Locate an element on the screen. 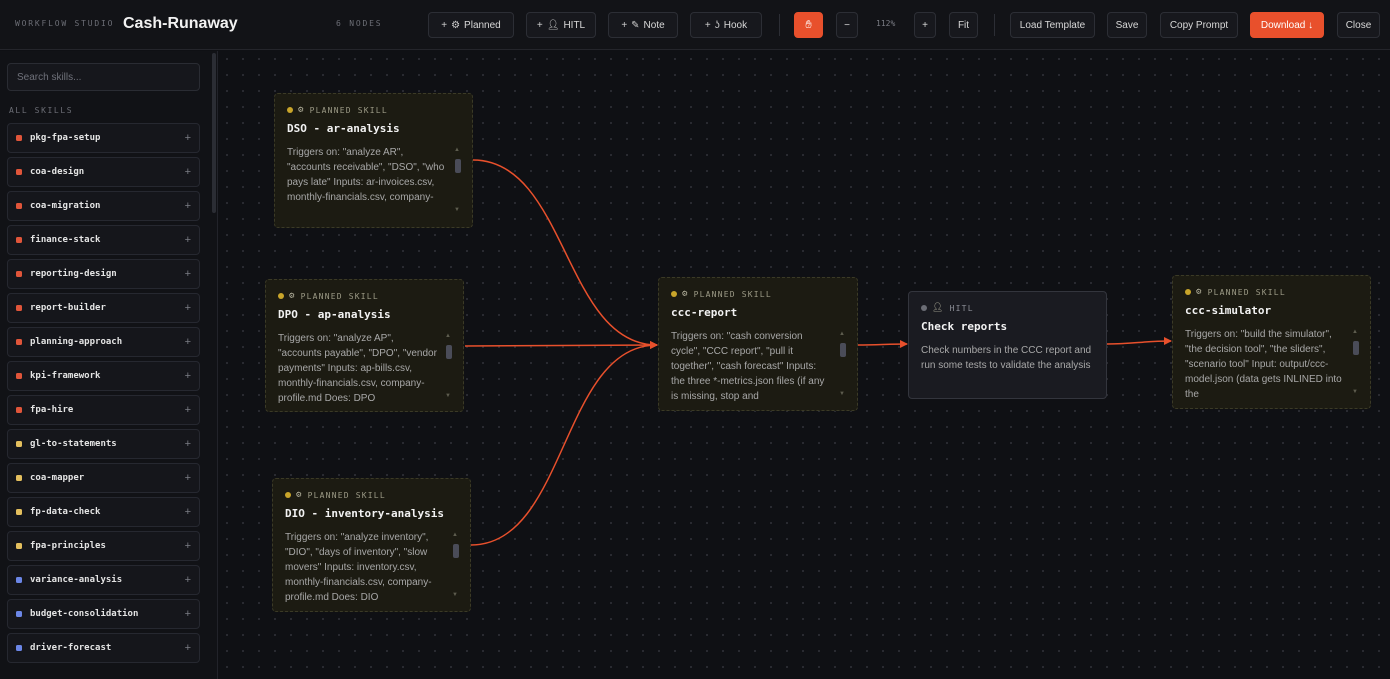 This screenshot has width=1390, height=679. fit-button: Fit is located at coordinates (963, 25).